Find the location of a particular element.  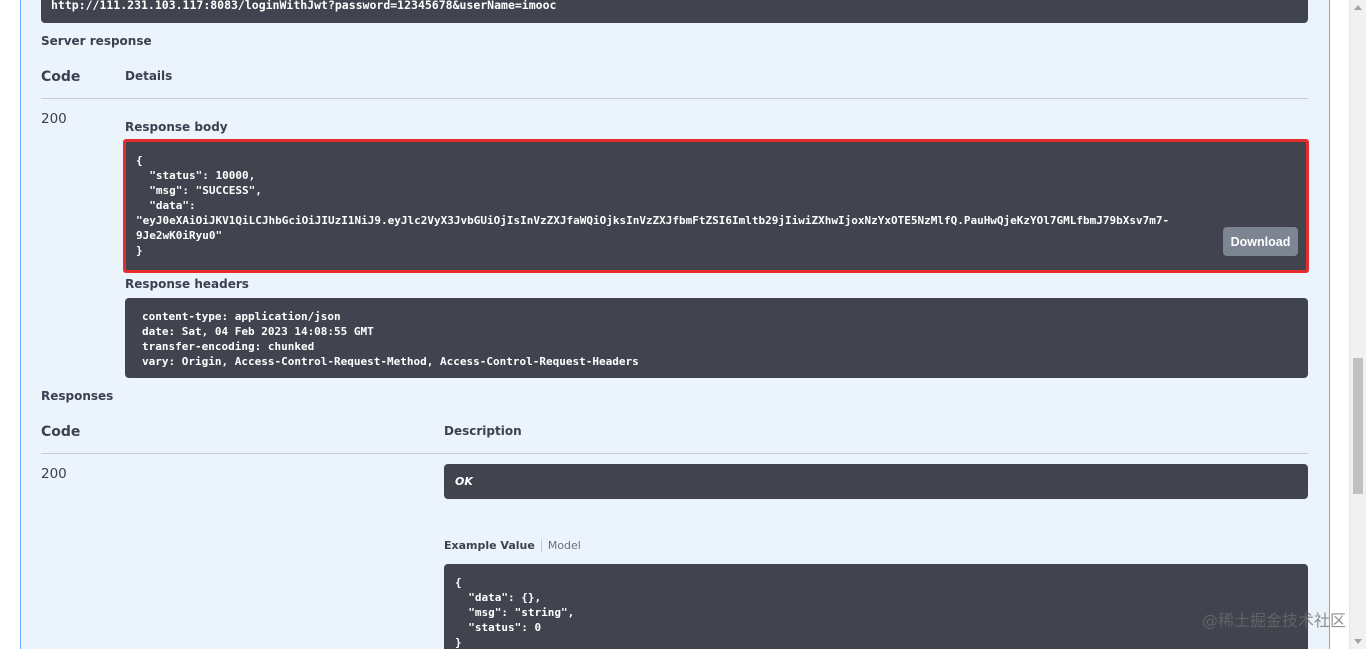

server-response-title: Server response is located at coordinates (96, 41).